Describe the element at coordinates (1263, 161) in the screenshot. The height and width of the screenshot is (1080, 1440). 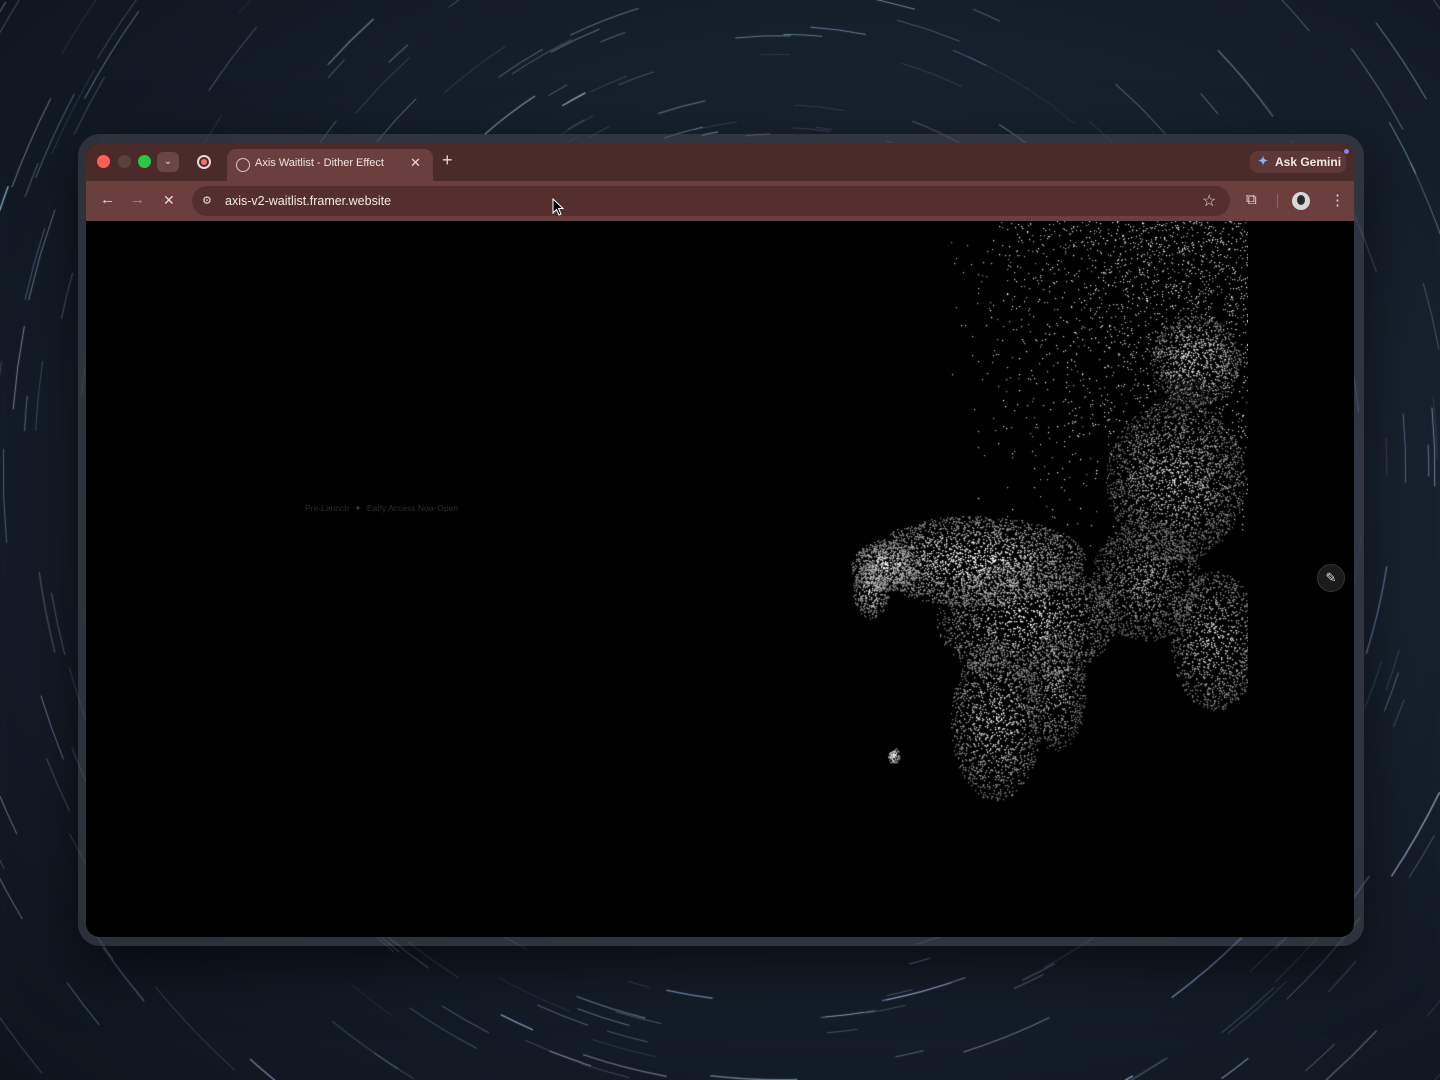
I see `gemini-spark-icon: ✦` at that location.